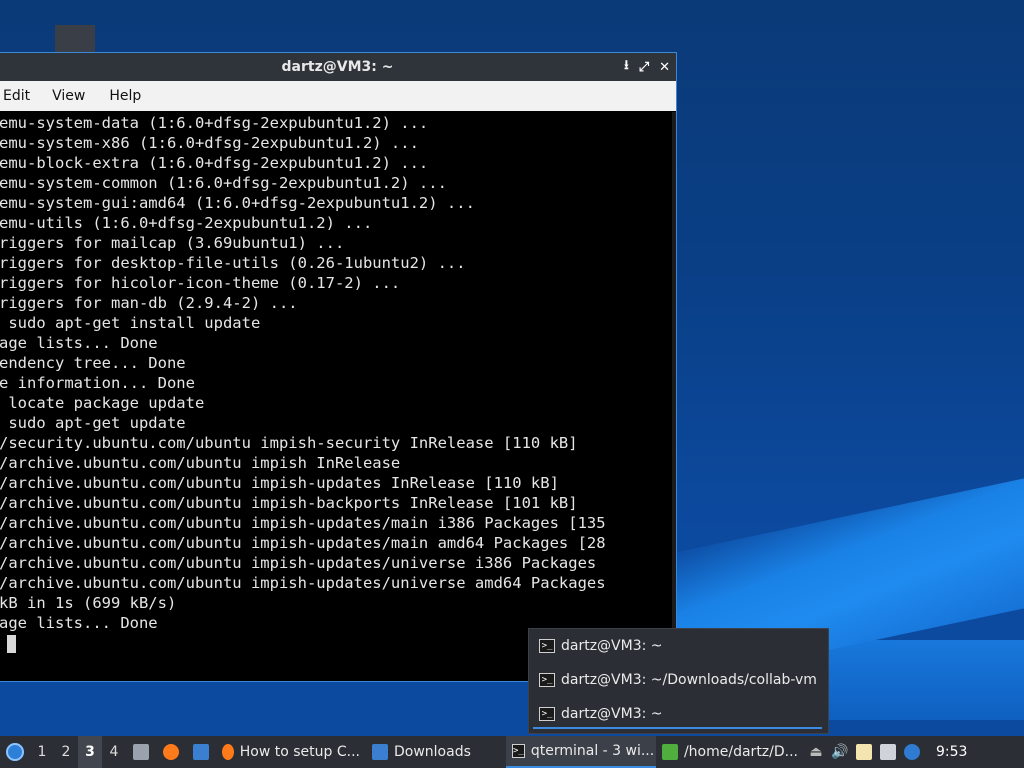  I want to click on terminal-line: kB in 1s (699 kB/s), so click(88, 603).